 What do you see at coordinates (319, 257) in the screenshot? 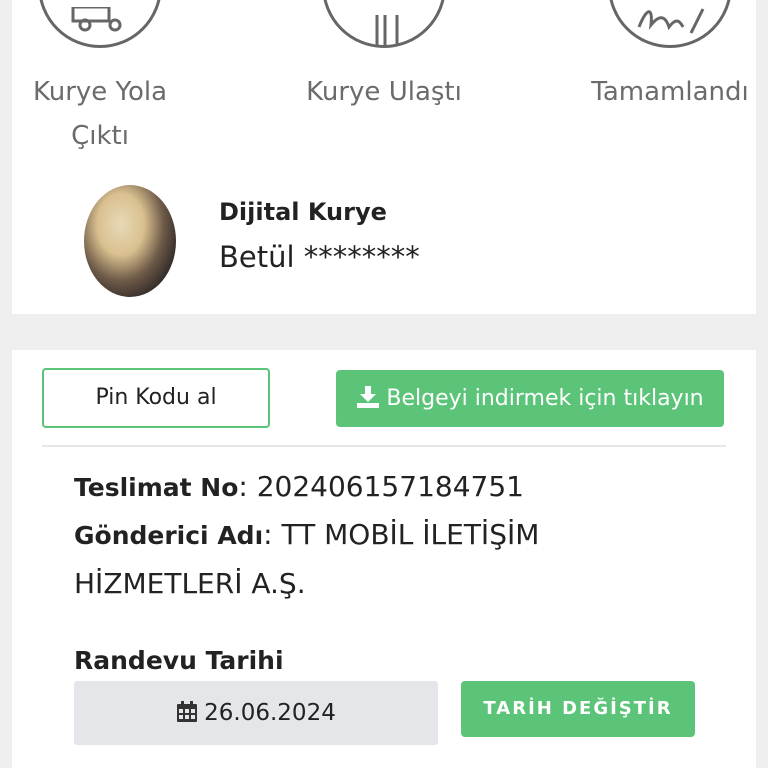
I see `courier-name: Betül ********` at bounding box center [319, 257].